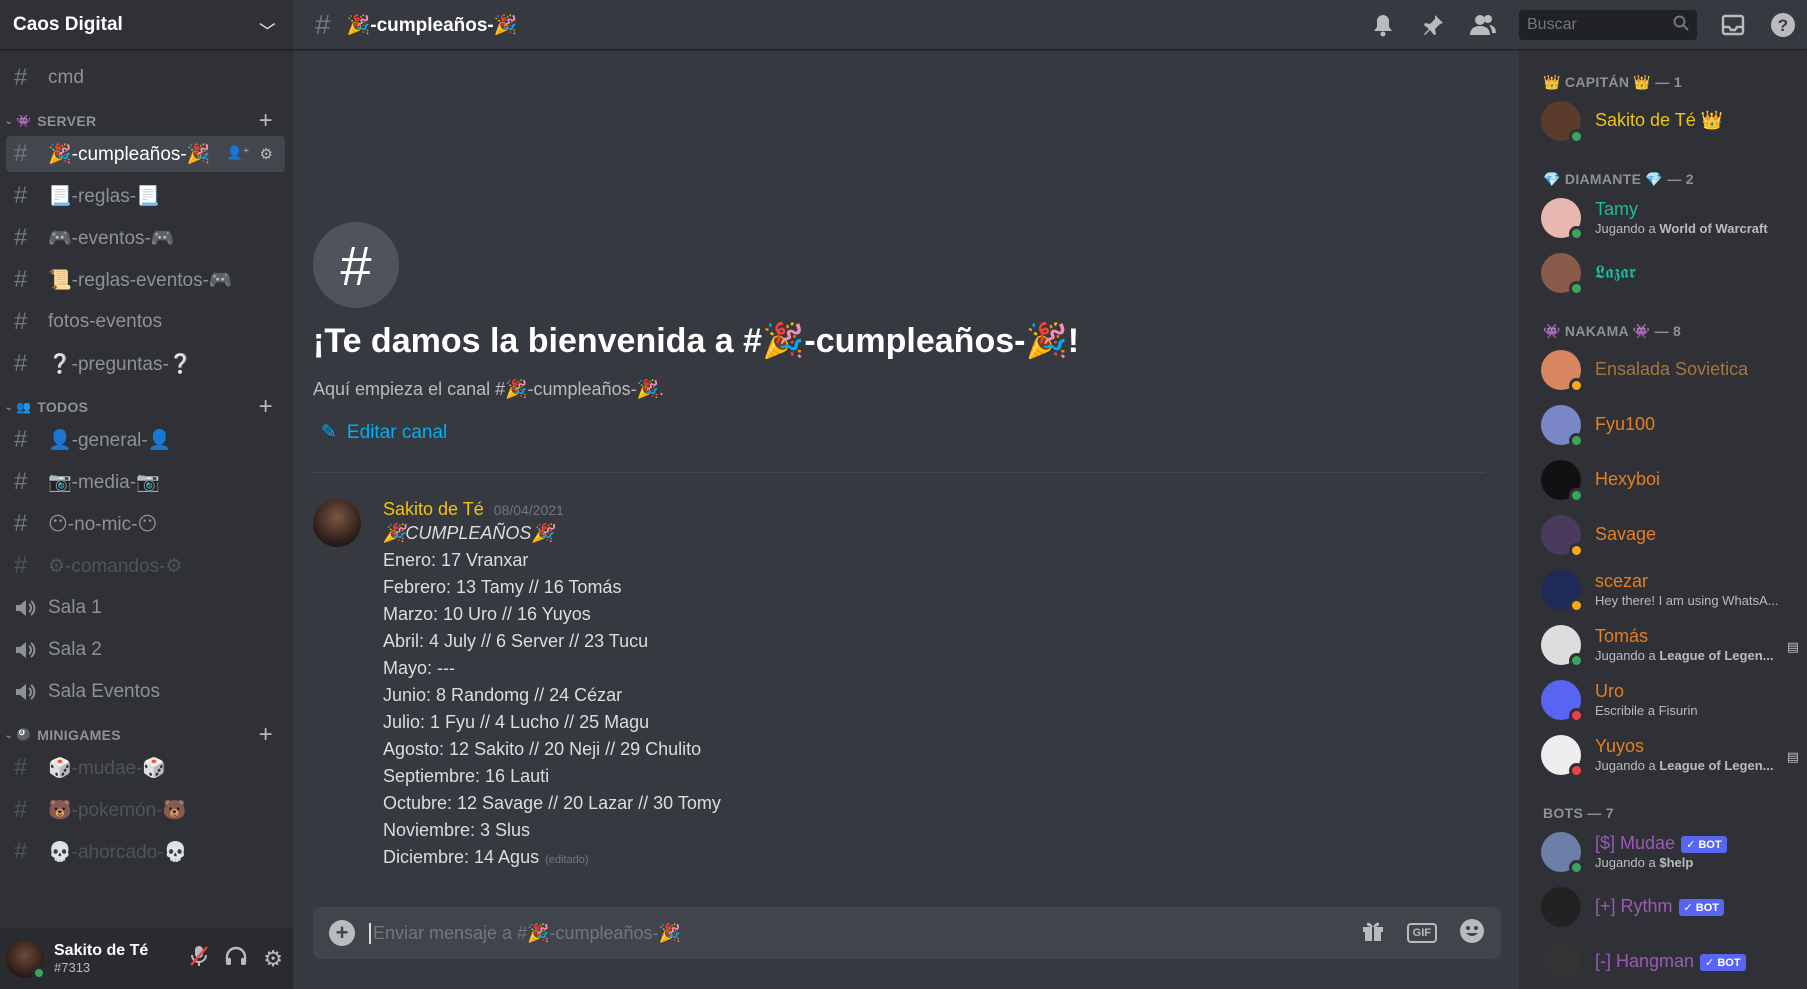 Image resolution: width=1807 pixels, height=989 pixels. What do you see at coordinates (249, 154) in the screenshot?
I see `channel-tools: 👤⁺ ⚙` at bounding box center [249, 154].